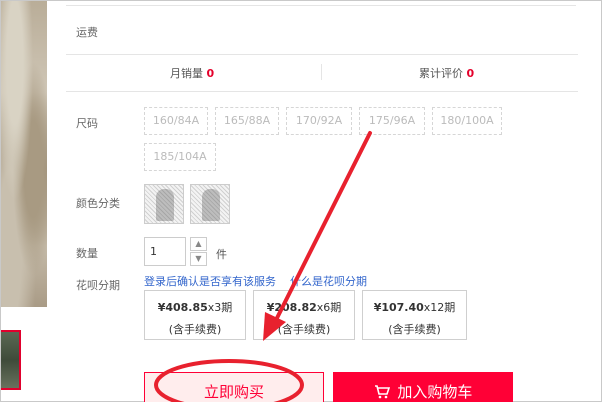  What do you see at coordinates (221, 254) in the screenshot?
I see `quantity-unit: 件` at bounding box center [221, 254].